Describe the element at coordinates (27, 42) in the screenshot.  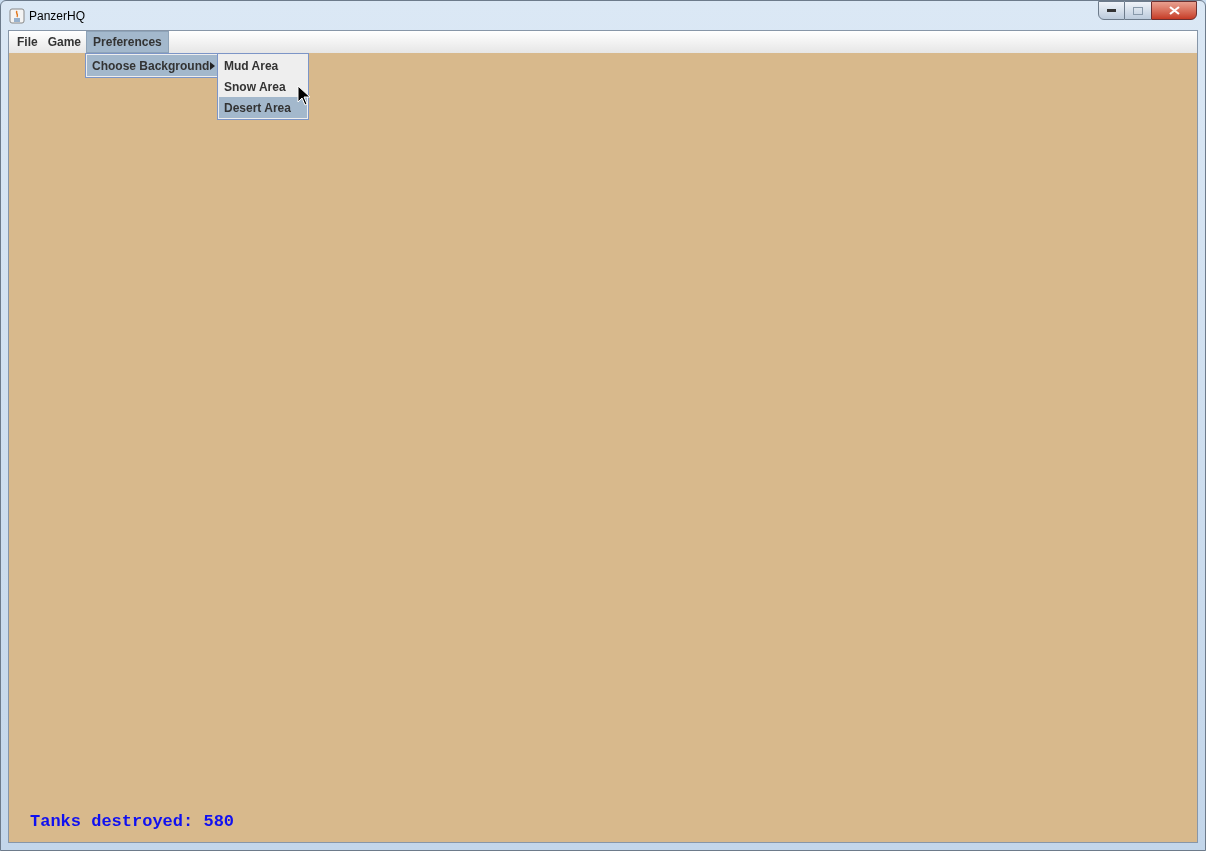
I see `menu-item: File` at that location.